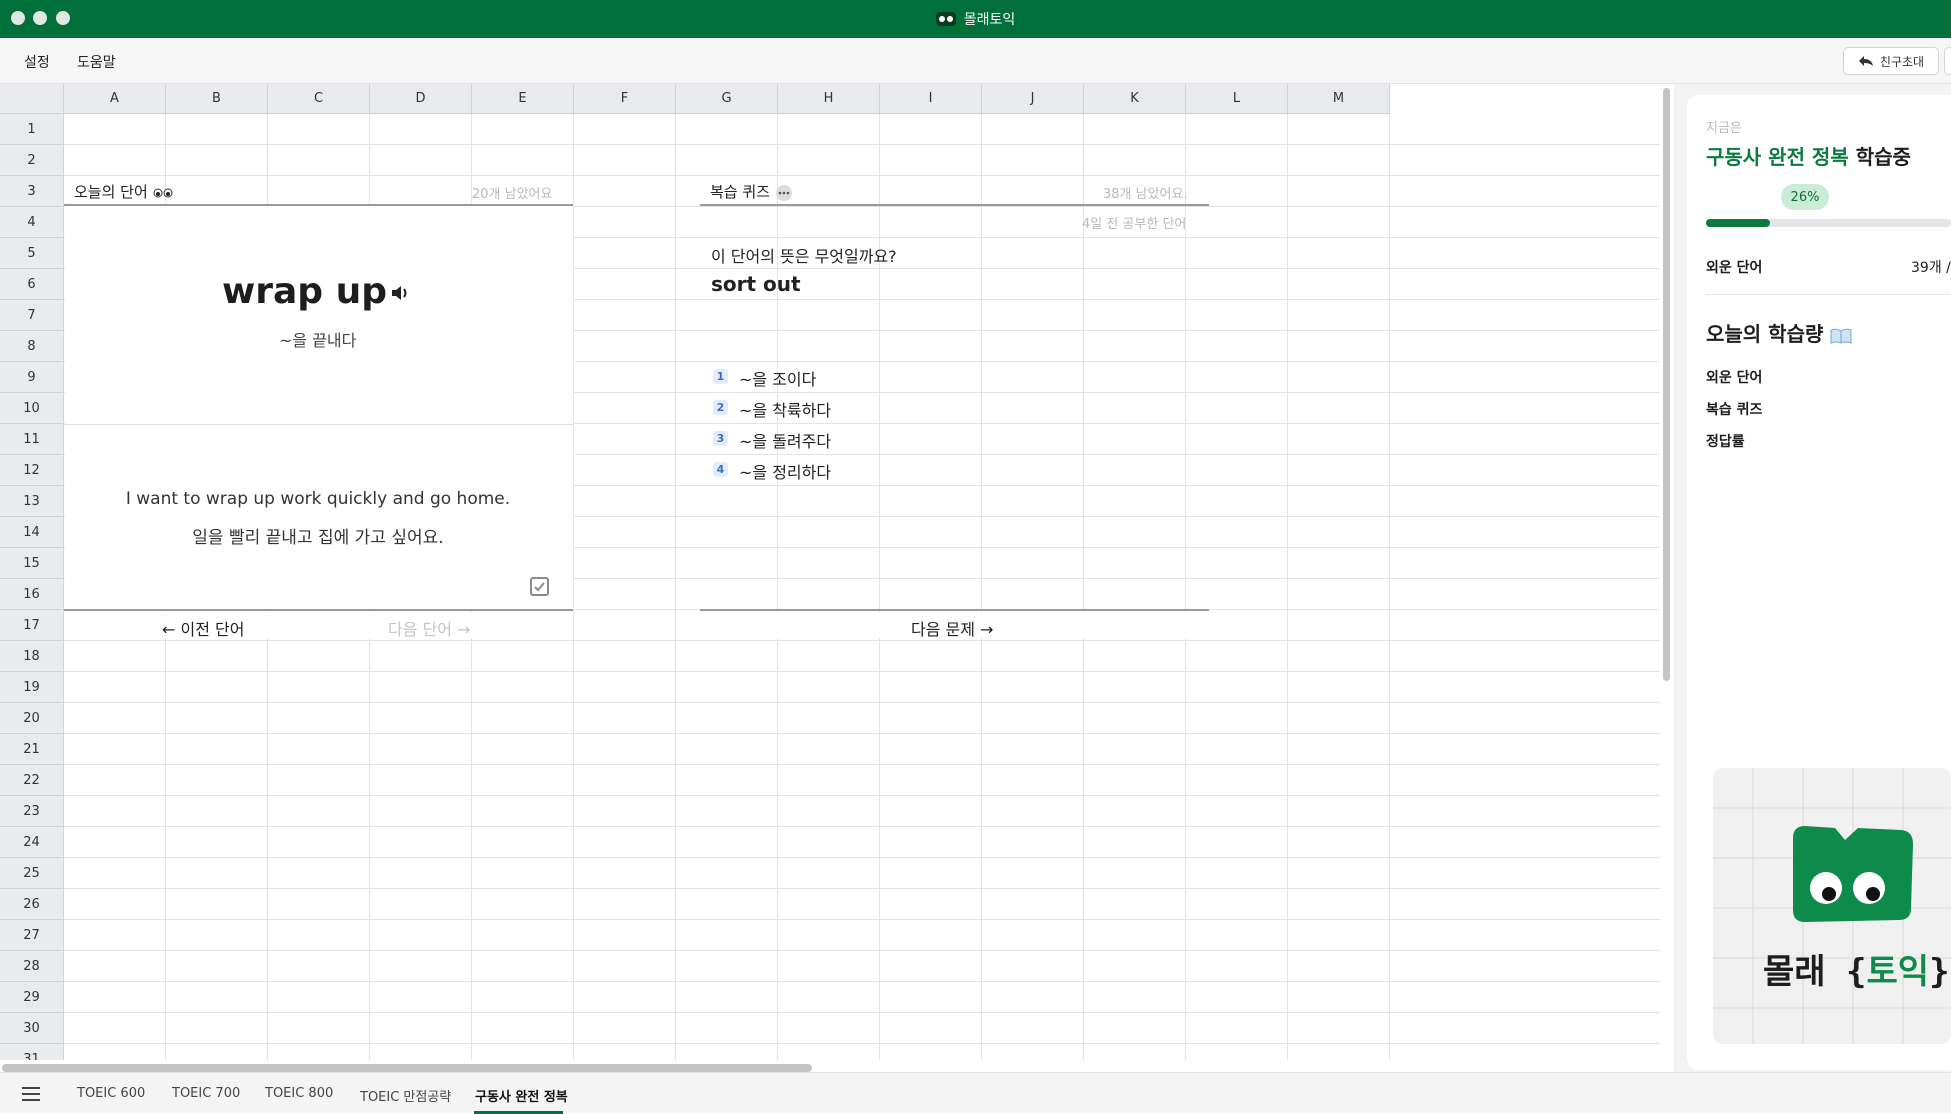 This screenshot has height=1114, width=1951. I want to click on invite-friend-button: 친구초대, so click(1891, 61).